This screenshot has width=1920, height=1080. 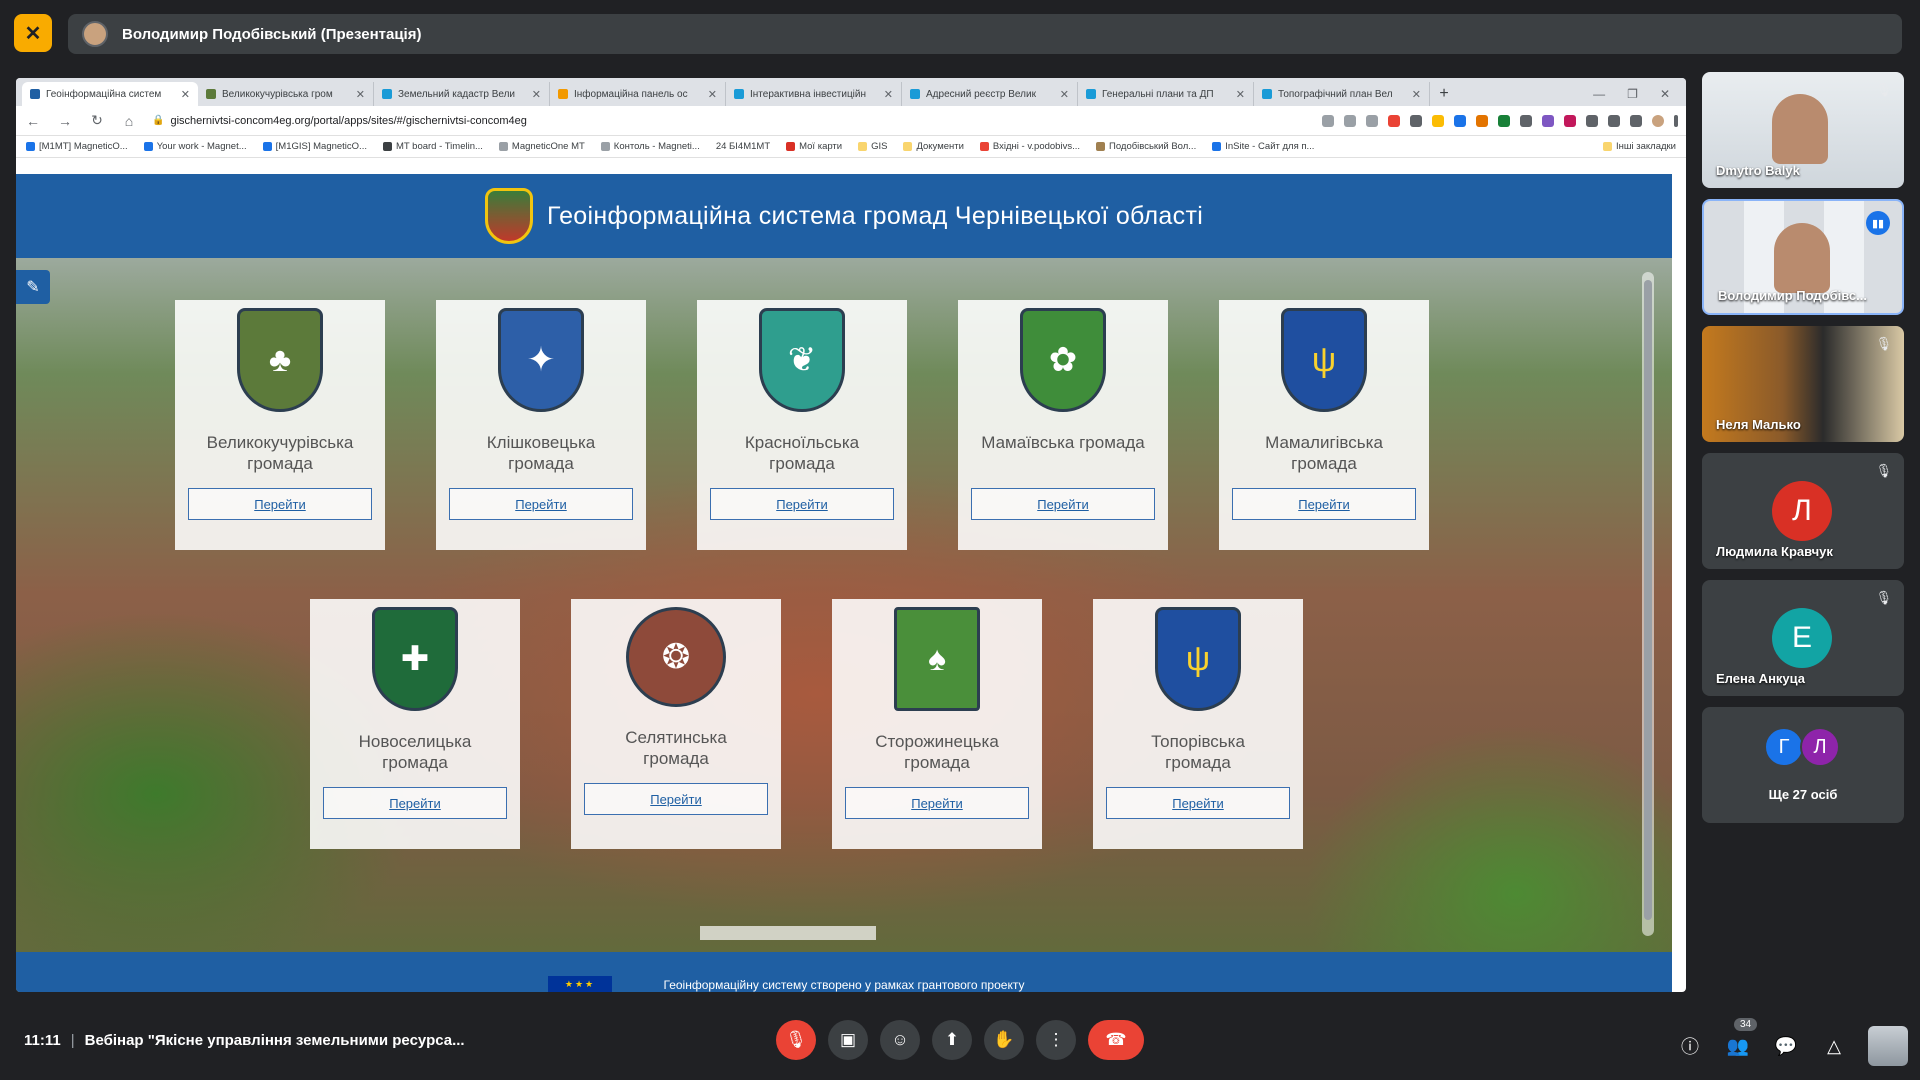 I want to click on scrollbar-thumb, so click(x=1648, y=600).